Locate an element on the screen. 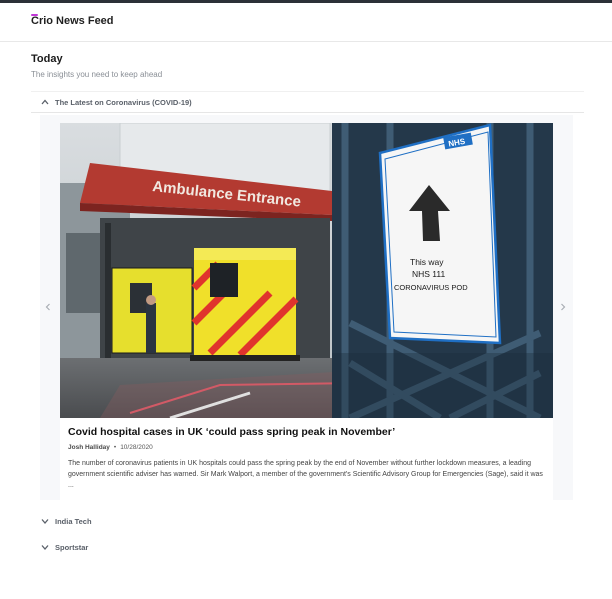 The image size is (612, 599). article-author: Josh Halliday is located at coordinates (89, 447).